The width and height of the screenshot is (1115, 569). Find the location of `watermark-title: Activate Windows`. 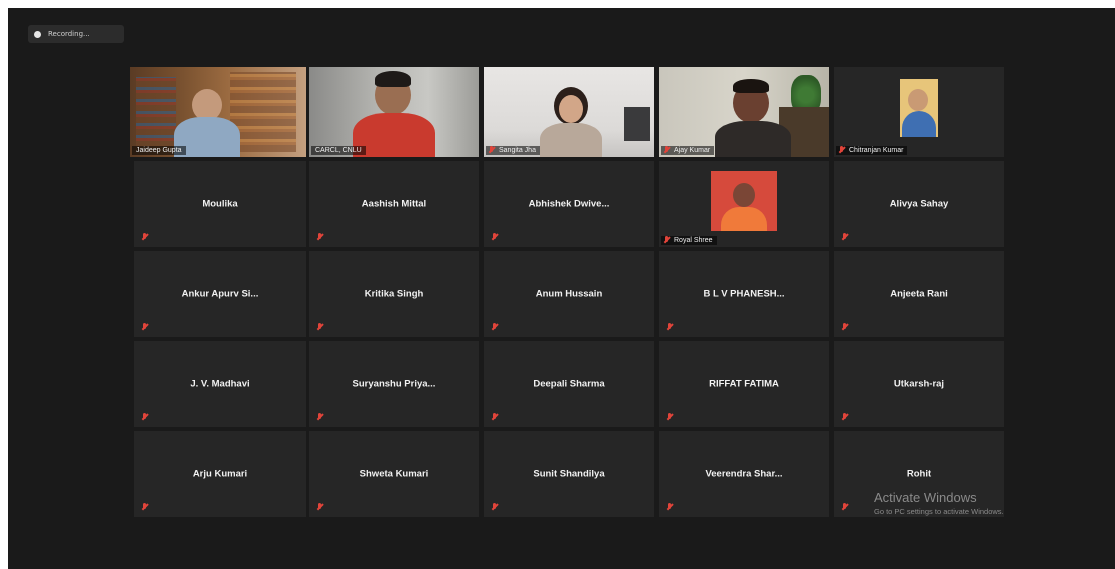

watermark-title: Activate Windows is located at coordinates (925, 497).